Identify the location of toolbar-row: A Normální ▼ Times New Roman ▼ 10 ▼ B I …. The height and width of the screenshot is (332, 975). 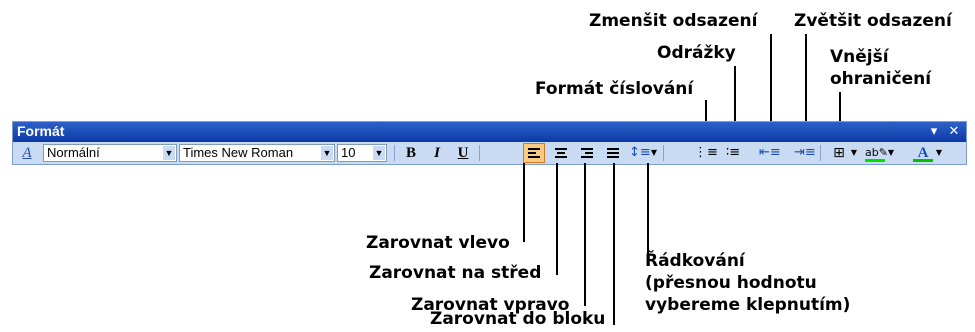
(489, 153).